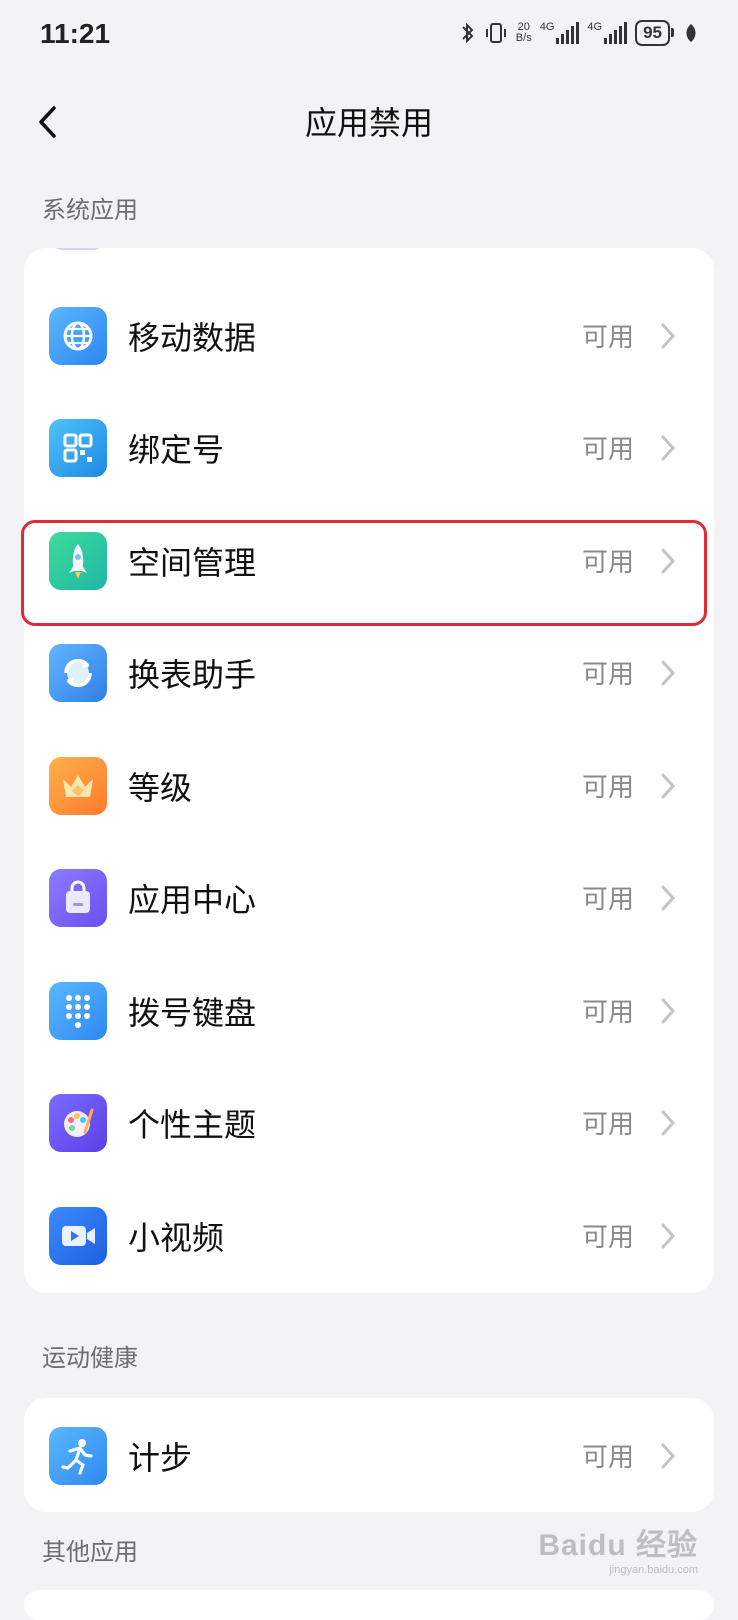 The width and height of the screenshot is (738, 1620). What do you see at coordinates (369, 785) in the screenshot?
I see `app-row-level: 等级 可用` at bounding box center [369, 785].